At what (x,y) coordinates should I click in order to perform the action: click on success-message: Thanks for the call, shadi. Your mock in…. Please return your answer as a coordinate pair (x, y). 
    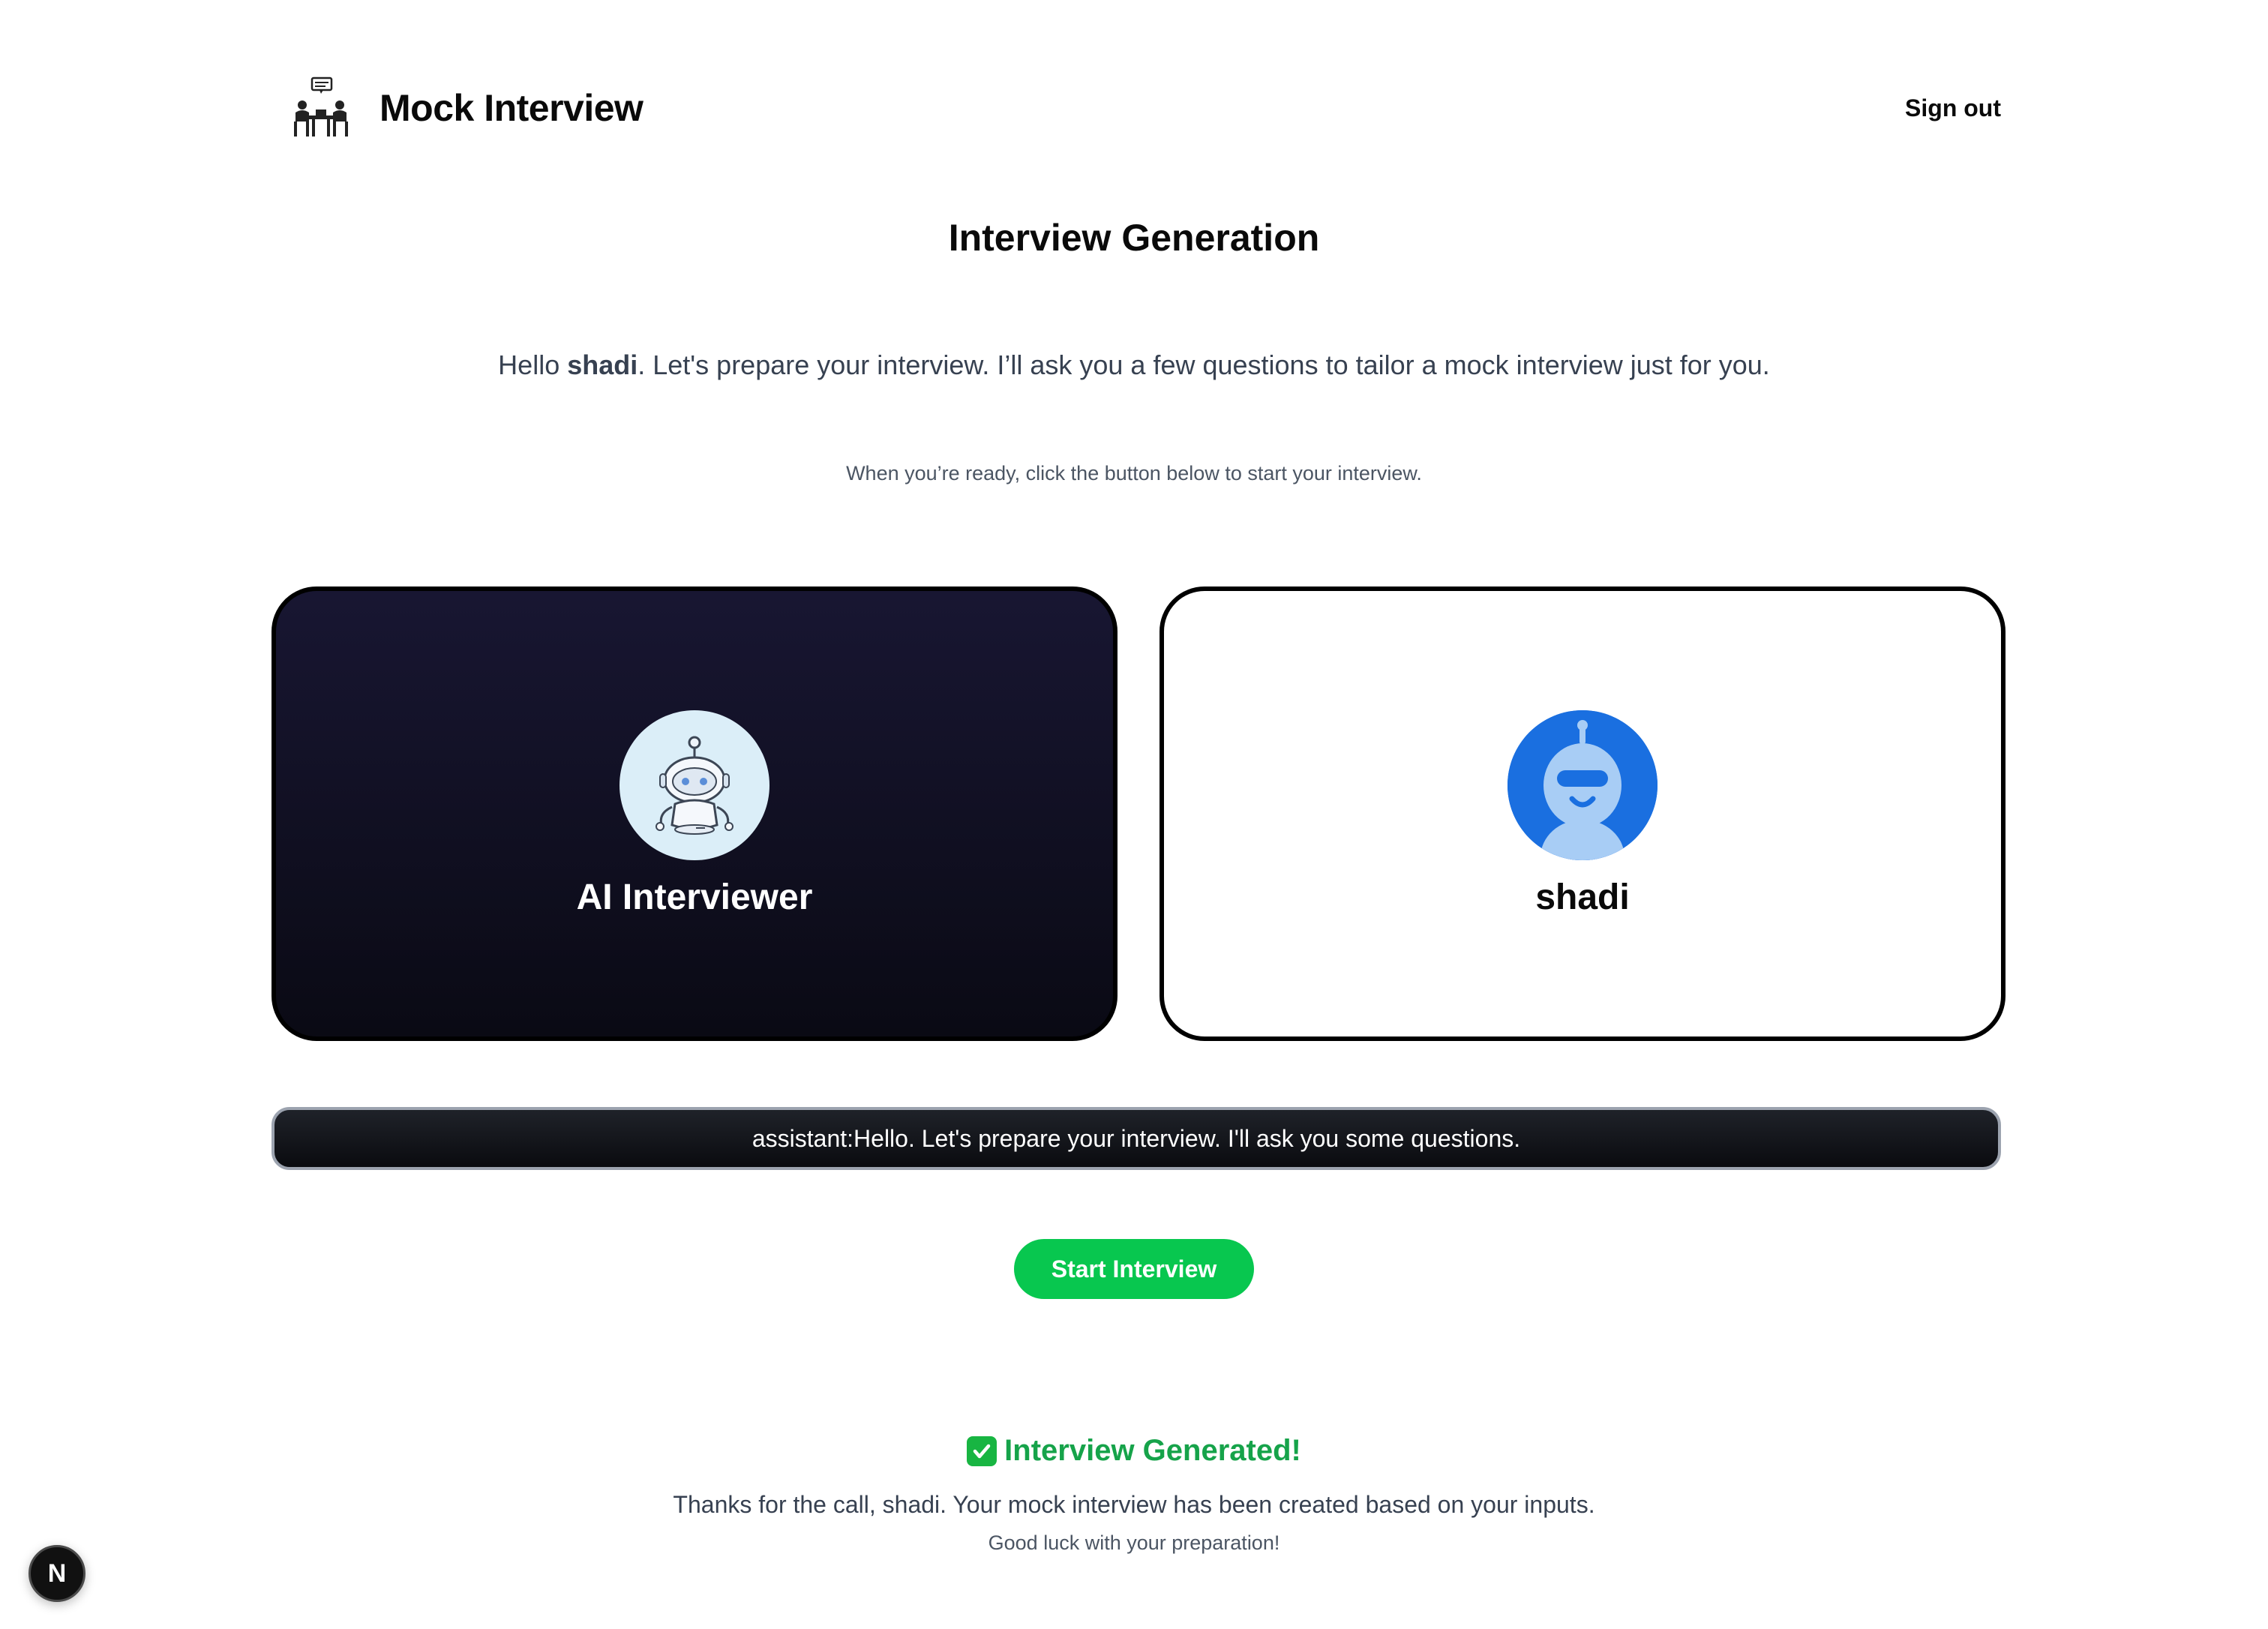
    Looking at the image, I should click on (1134, 1504).